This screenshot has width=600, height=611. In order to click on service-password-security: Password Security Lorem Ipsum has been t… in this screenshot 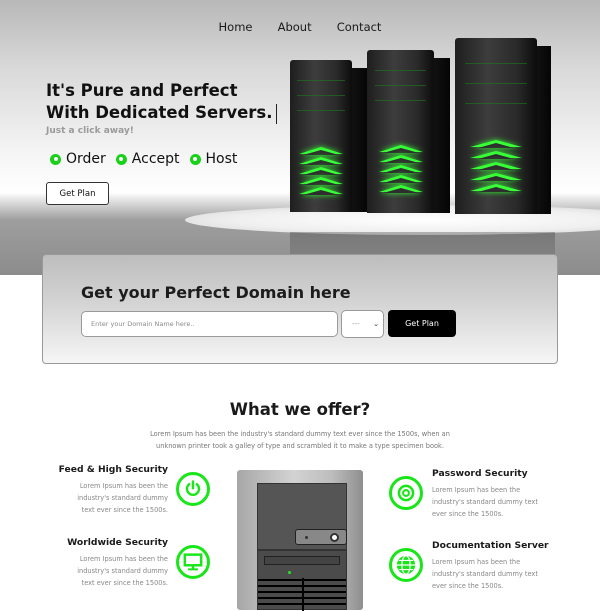, I will do `click(492, 494)`.